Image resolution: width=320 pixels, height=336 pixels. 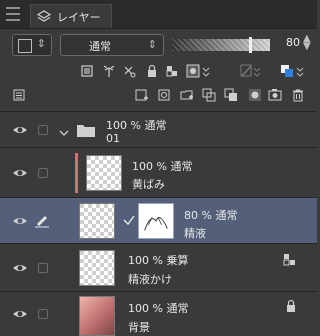 What do you see at coordinates (79, 17) in the screenshot?
I see `tab-layers-label: レイヤー` at bounding box center [79, 17].